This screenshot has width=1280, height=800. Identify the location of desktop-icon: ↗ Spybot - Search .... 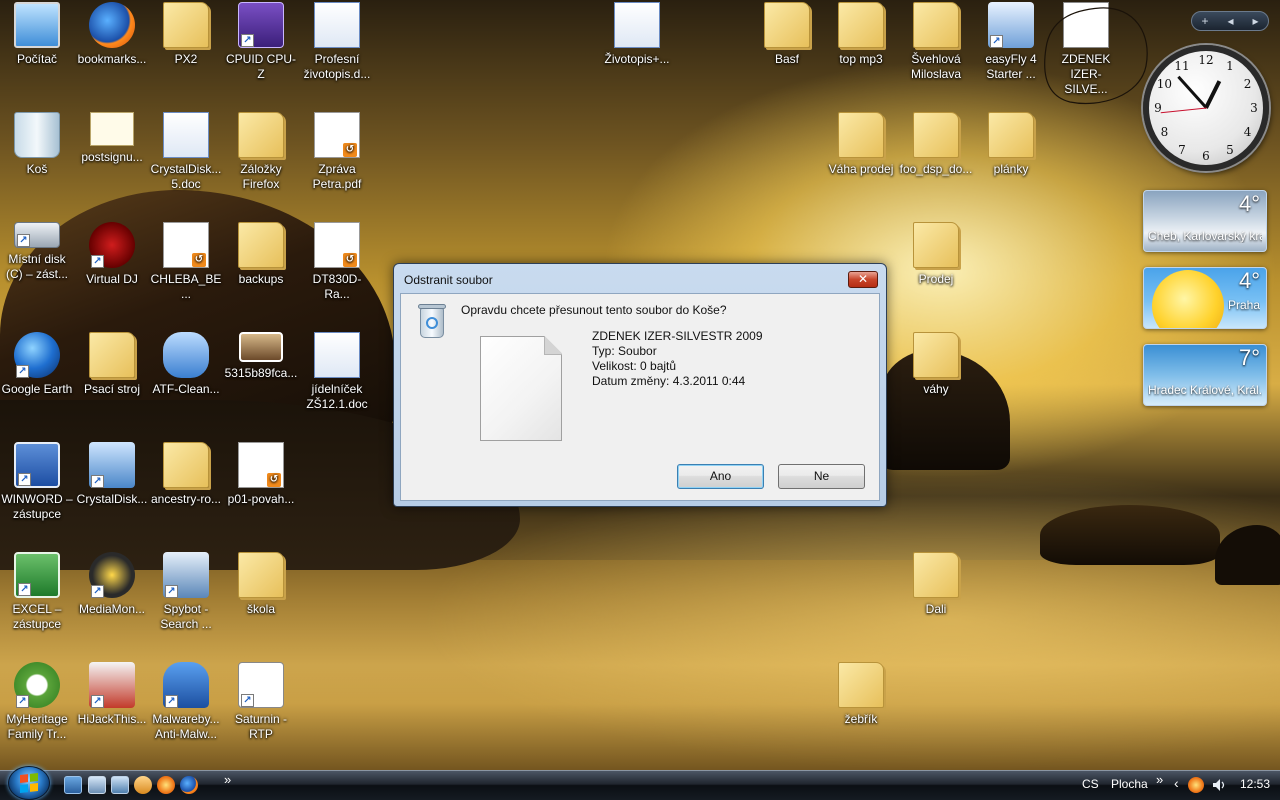
(186, 592).